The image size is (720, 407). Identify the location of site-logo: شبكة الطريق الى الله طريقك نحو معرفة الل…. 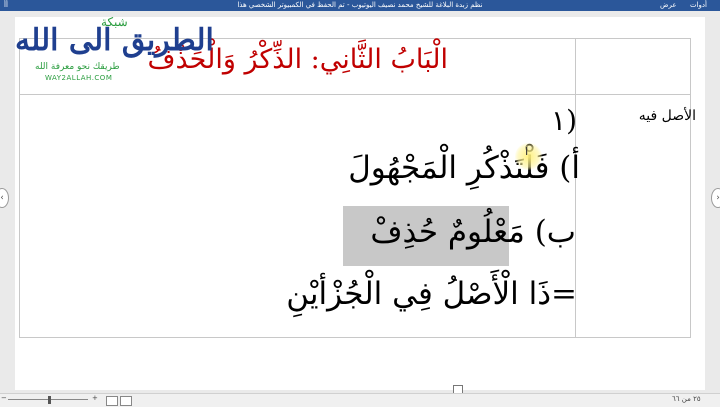
(109, 52).